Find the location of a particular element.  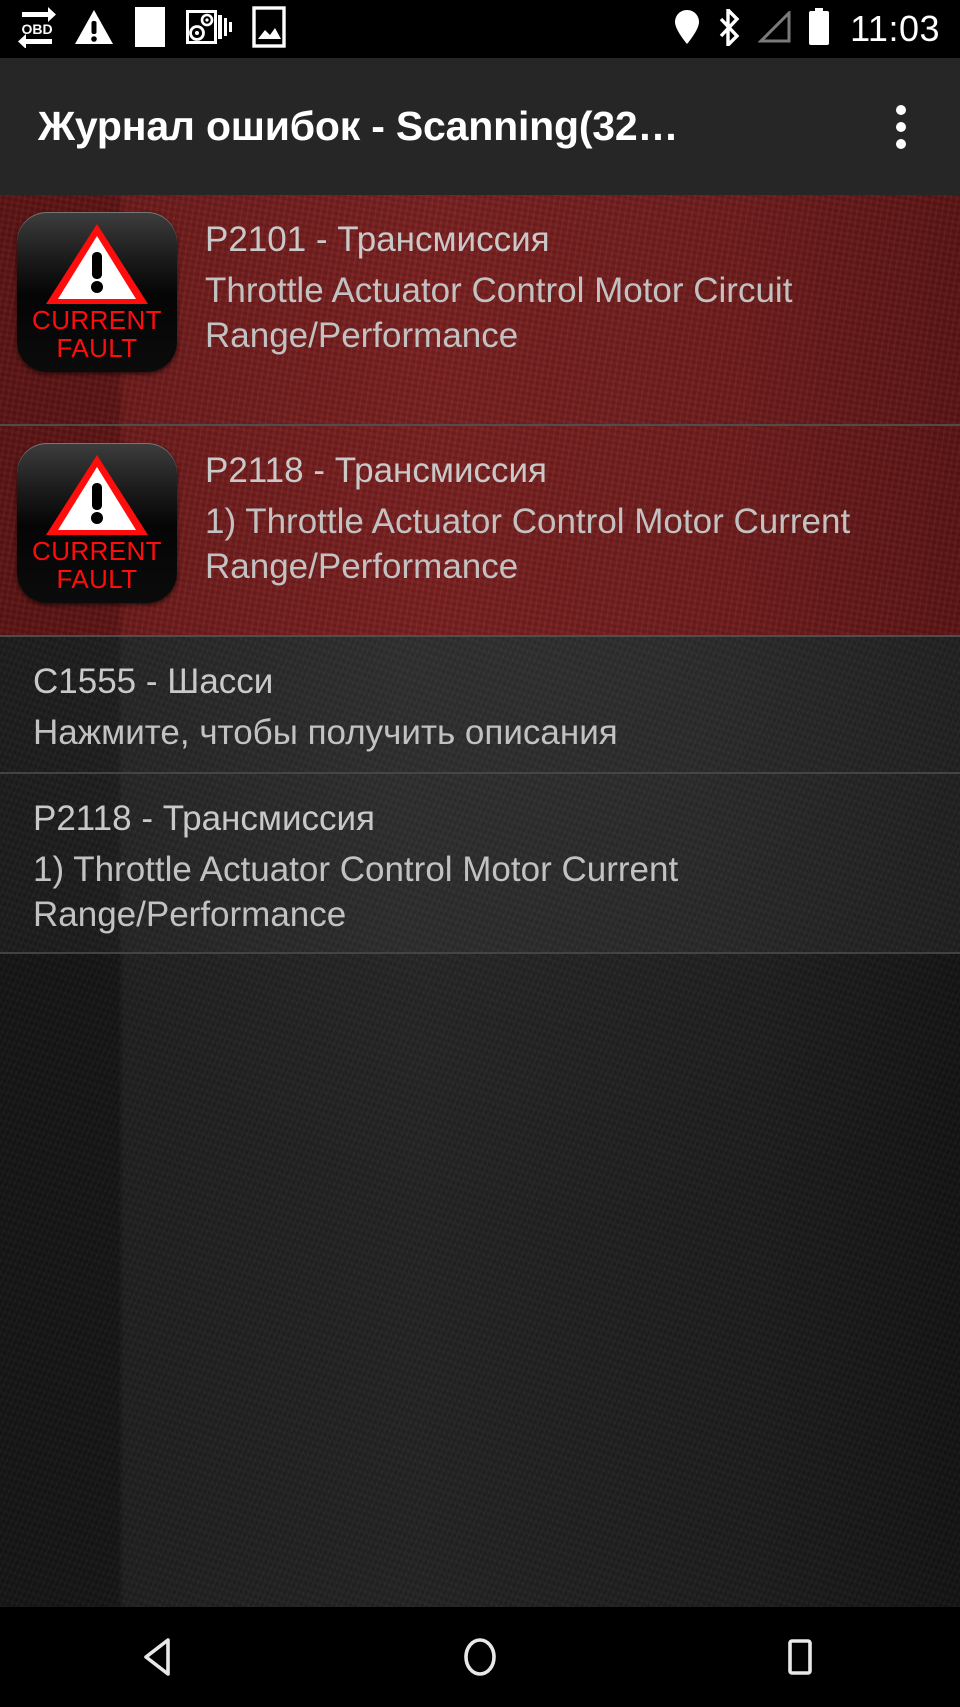

nav-recents-button is located at coordinates (800, 1657).